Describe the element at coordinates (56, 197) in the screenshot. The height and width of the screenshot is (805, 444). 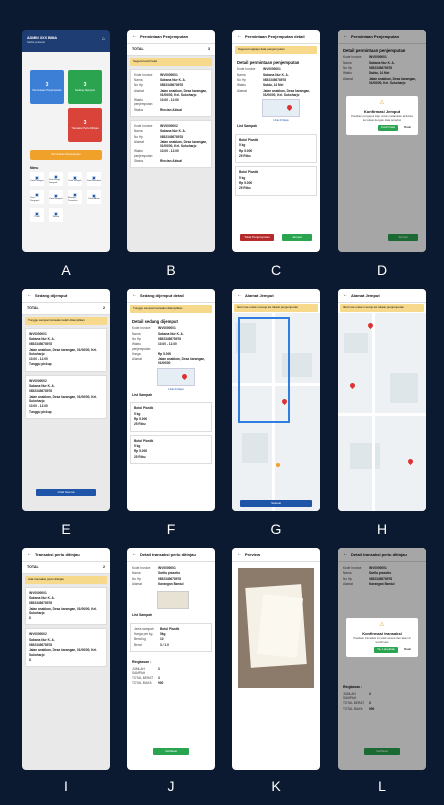
I see `menu-item: ▣ Data Sampah` at that location.